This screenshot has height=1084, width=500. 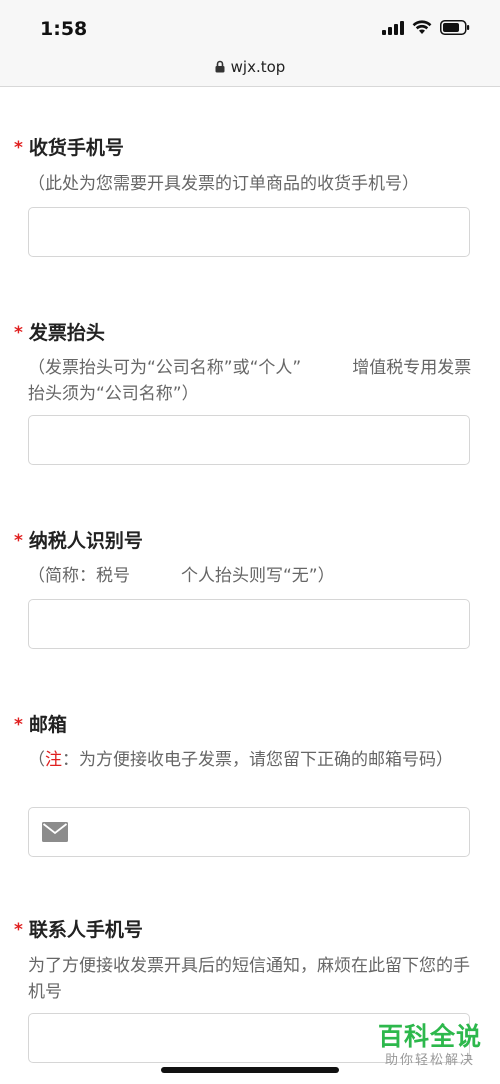 What do you see at coordinates (220, 67) in the screenshot?
I see `lock-icon` at bounding box center [220, 67].